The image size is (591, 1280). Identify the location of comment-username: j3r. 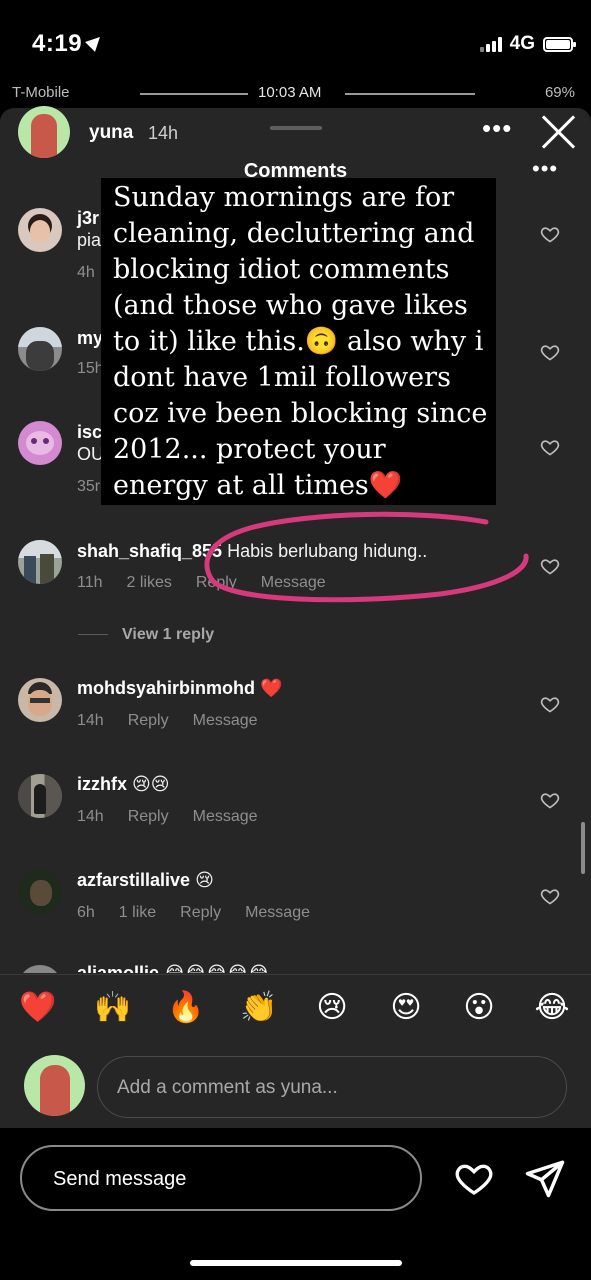
(88, 218).